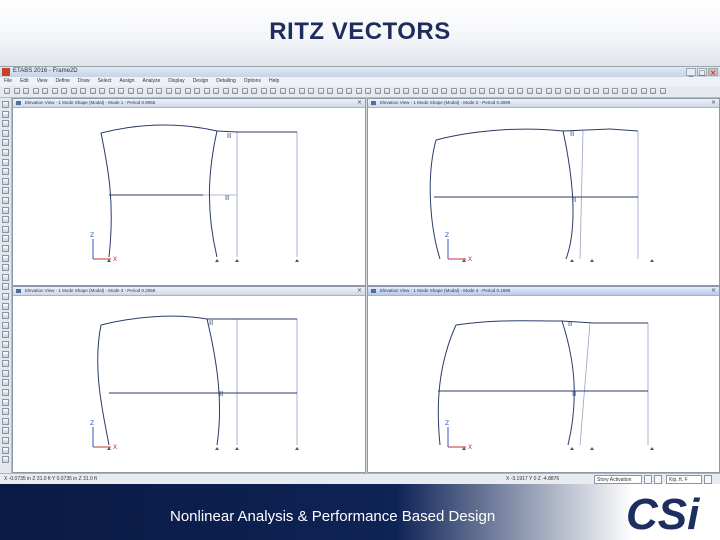  Describe the element at coordinates (252, 81) in the screenshot. I see `menu-options: Options` at that location.